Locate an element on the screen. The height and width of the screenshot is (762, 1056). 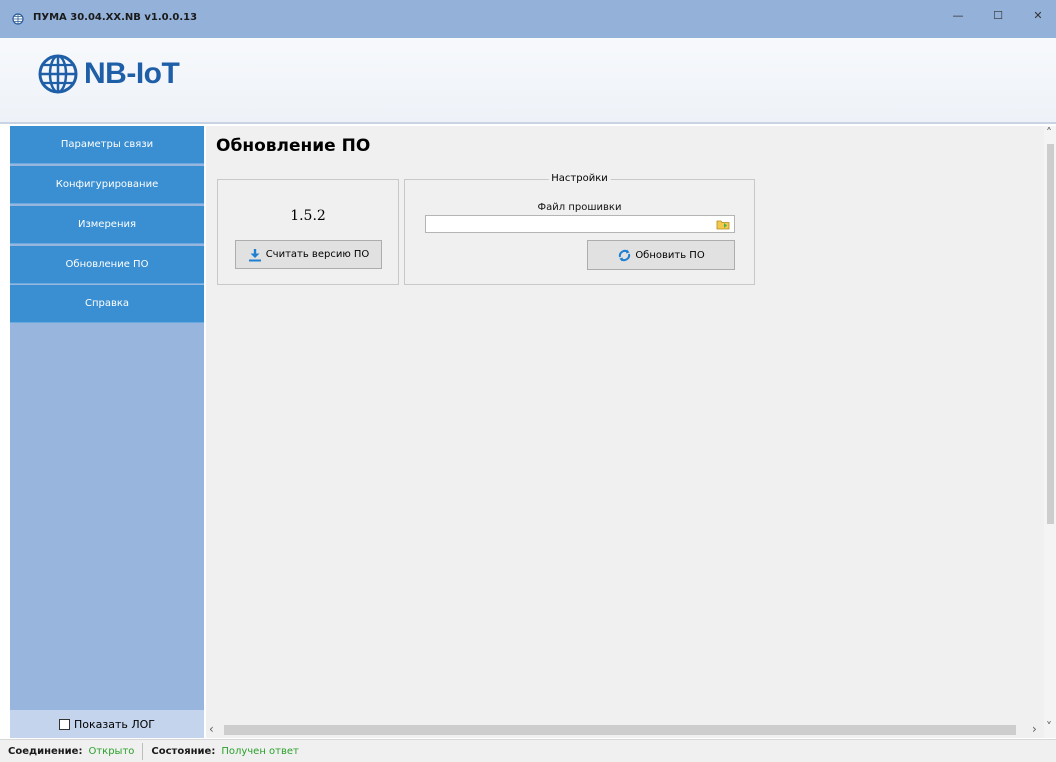
maximize-button: ☐ is located at coordinates (998, 15).